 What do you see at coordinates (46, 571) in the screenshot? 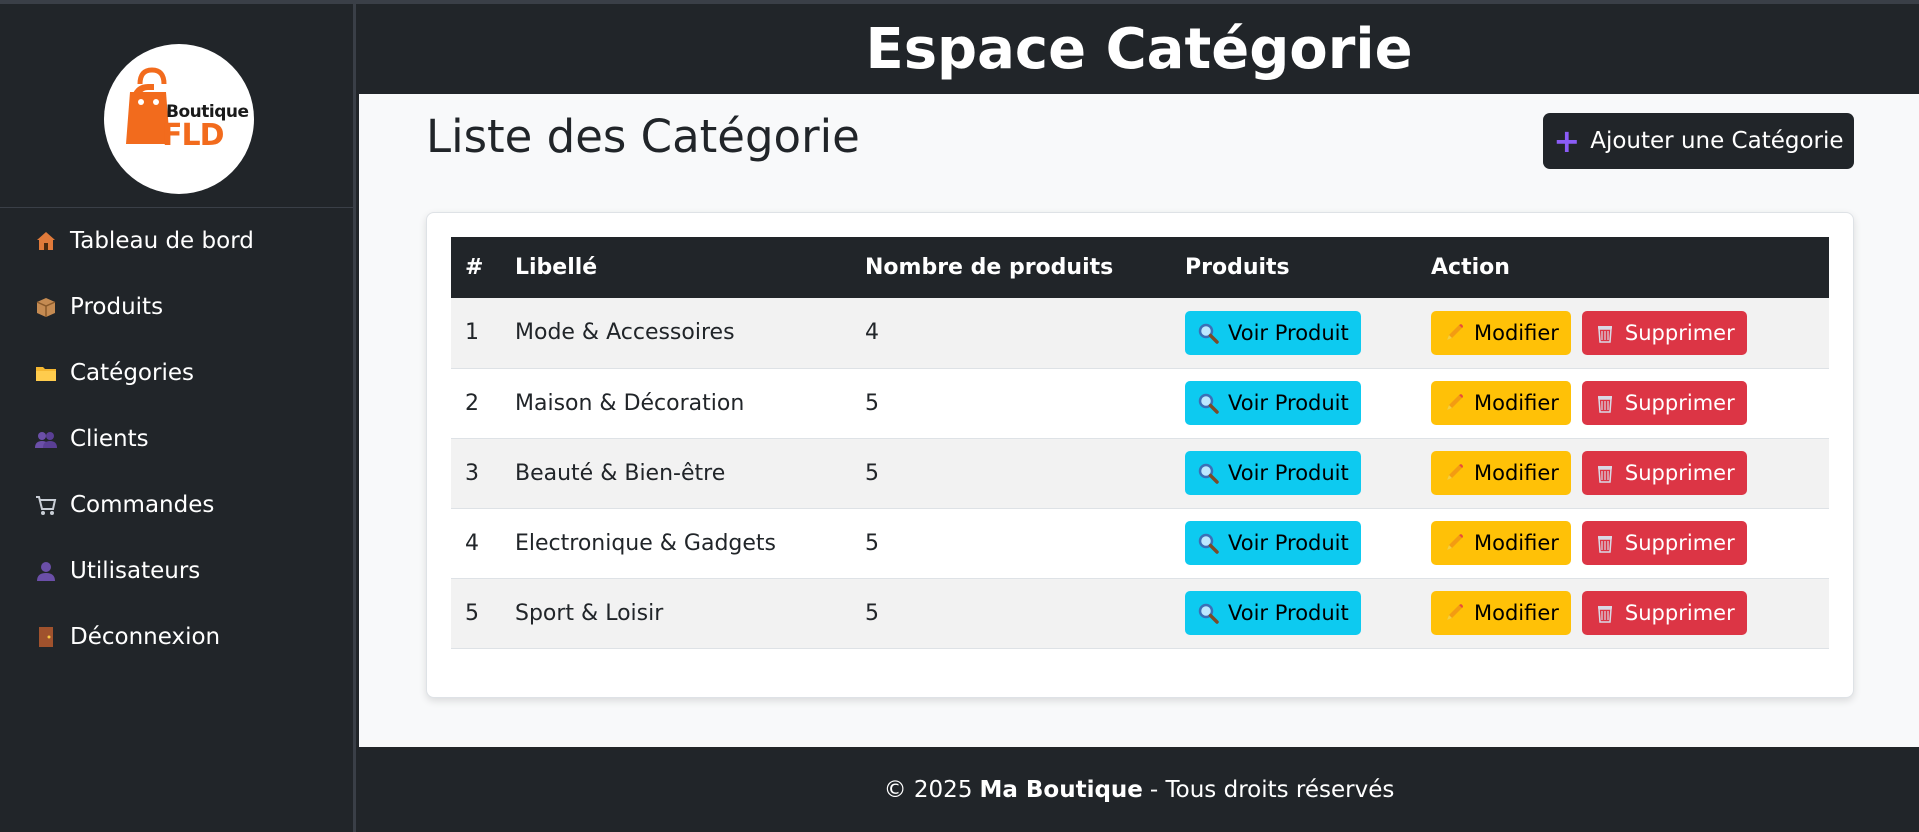
I see `user-icon` at bounding box center [46, 571].